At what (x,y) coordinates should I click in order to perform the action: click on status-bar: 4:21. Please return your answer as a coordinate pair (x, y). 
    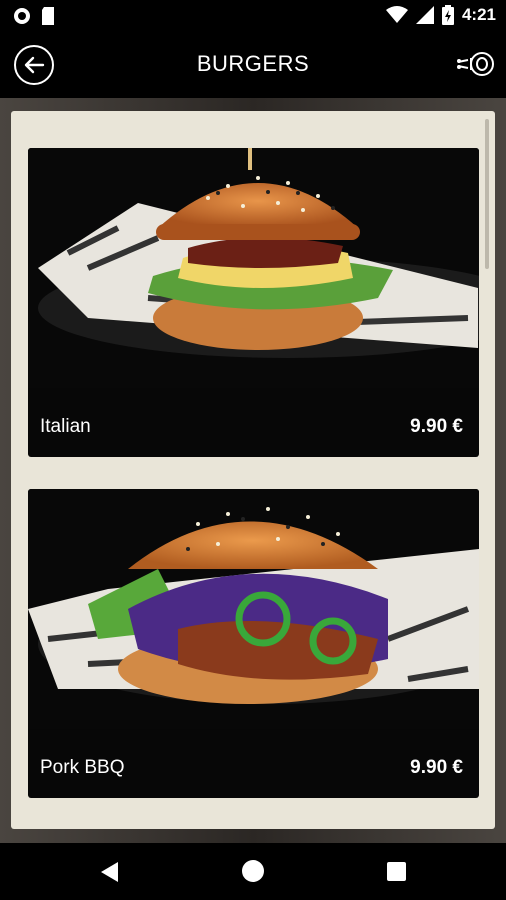
    Looking at the image, I should click on (253, 16).